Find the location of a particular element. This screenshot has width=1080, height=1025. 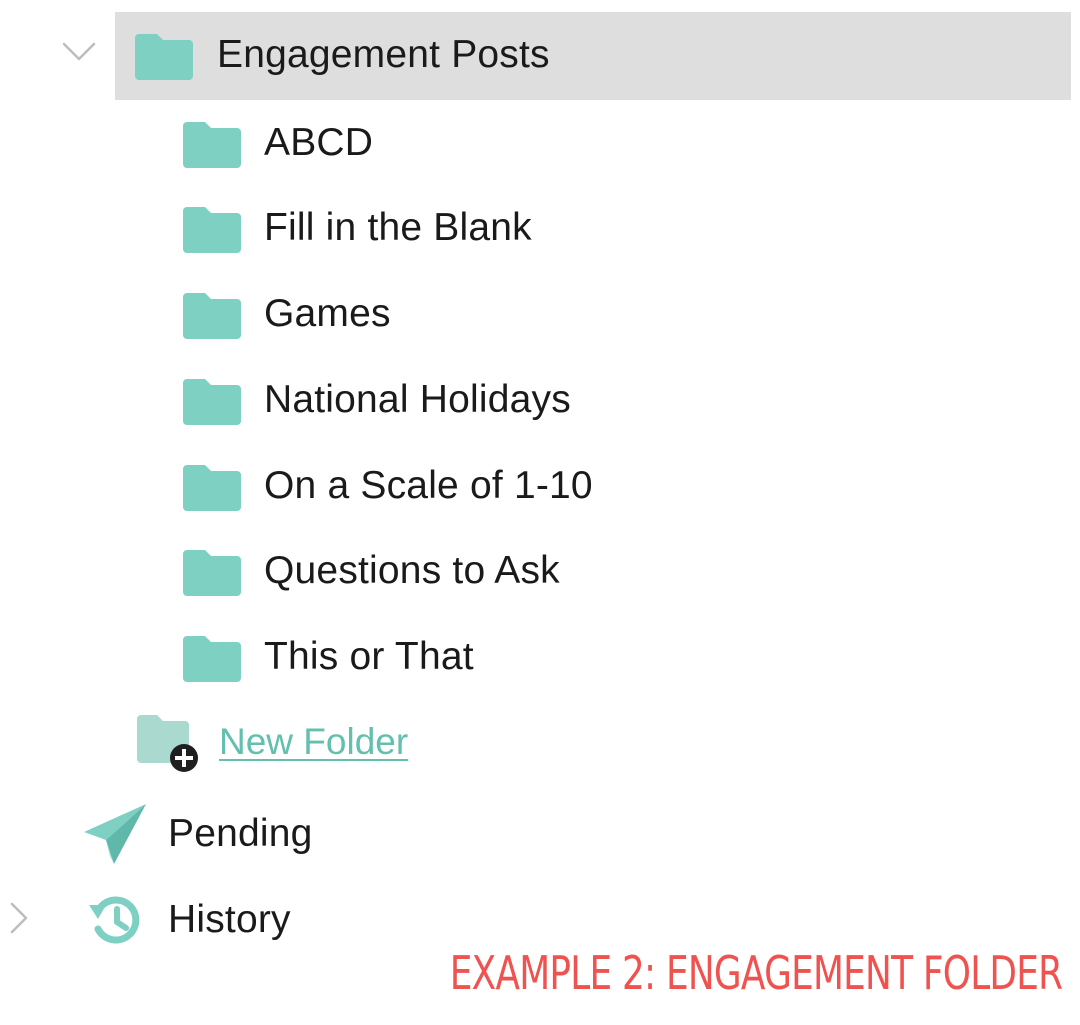

folder-row: This or That is located at coordinates (328, 657).